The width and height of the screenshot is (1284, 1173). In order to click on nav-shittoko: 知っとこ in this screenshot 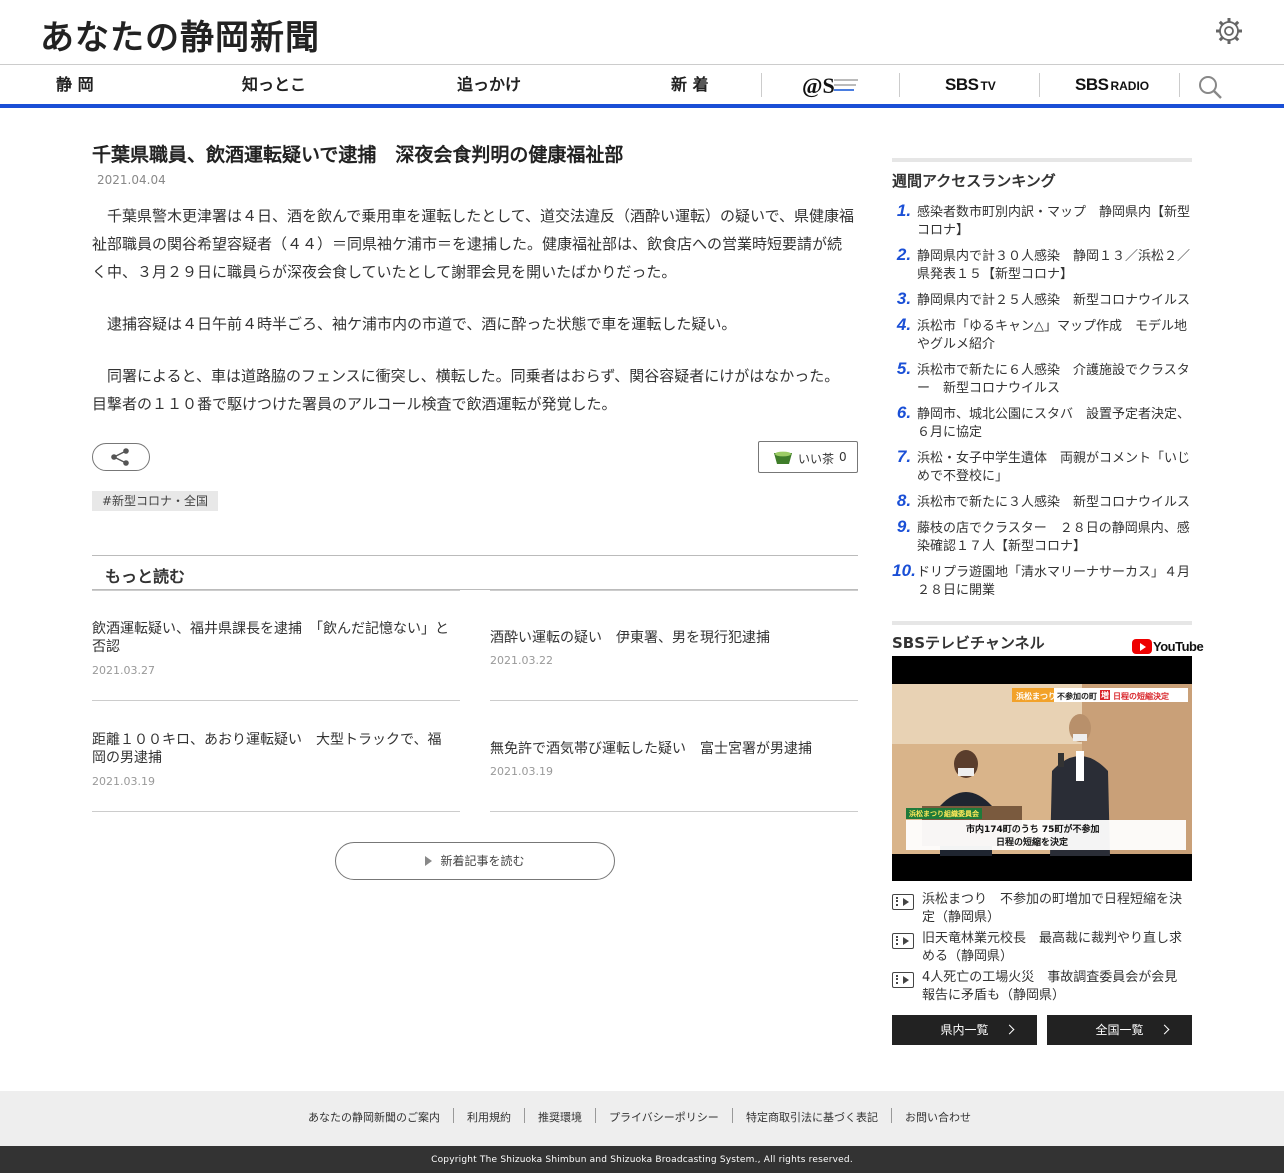, I will do `click(274, 85)`.